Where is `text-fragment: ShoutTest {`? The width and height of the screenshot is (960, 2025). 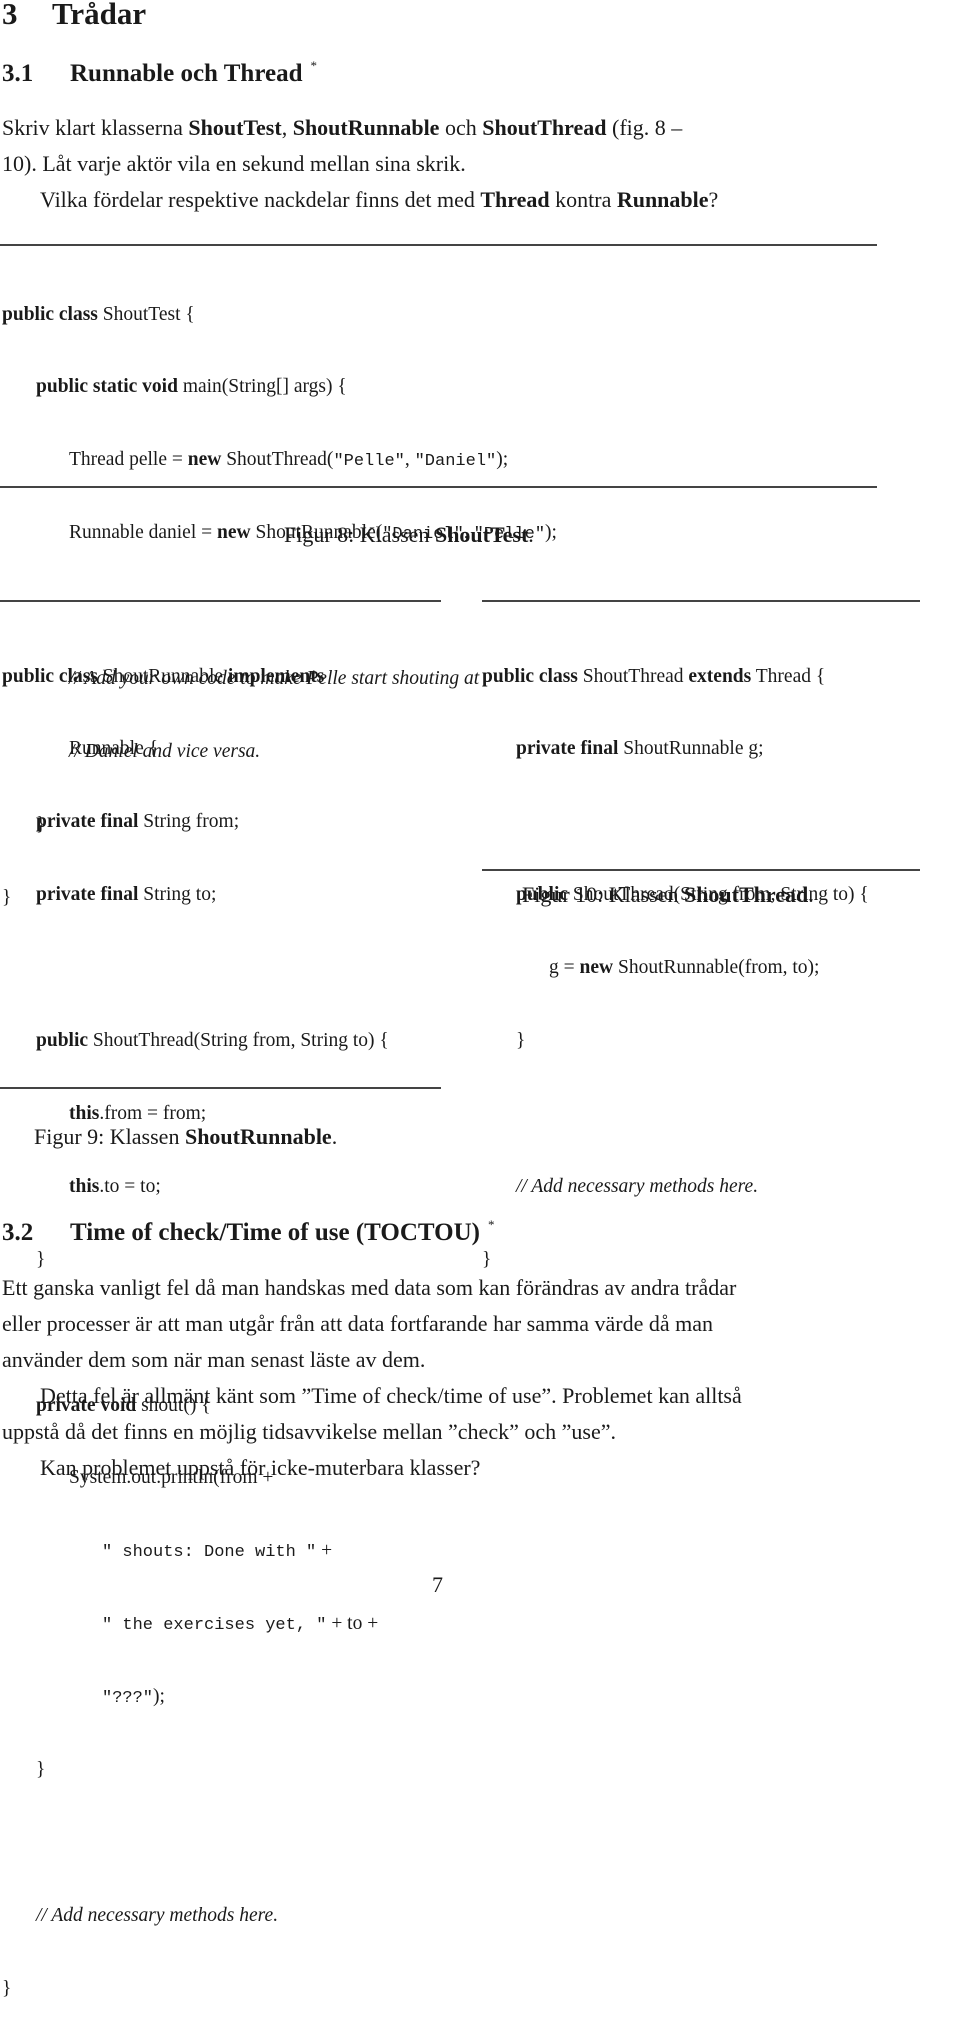 text-fragment: ShoutTest { is located at coordinates (146, 314).